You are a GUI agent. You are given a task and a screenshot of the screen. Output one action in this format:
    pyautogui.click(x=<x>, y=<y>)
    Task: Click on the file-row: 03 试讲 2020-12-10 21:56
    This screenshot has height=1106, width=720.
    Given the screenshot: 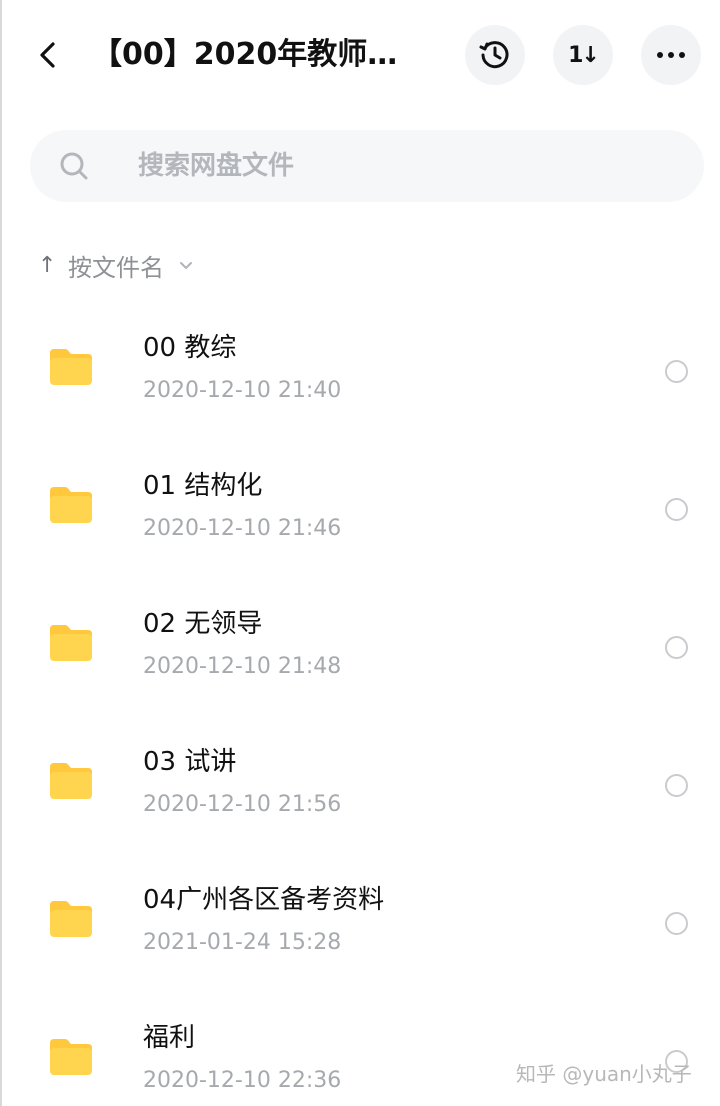 What is the action you would take?
    pyautogui.click(x=360, y=783)
    